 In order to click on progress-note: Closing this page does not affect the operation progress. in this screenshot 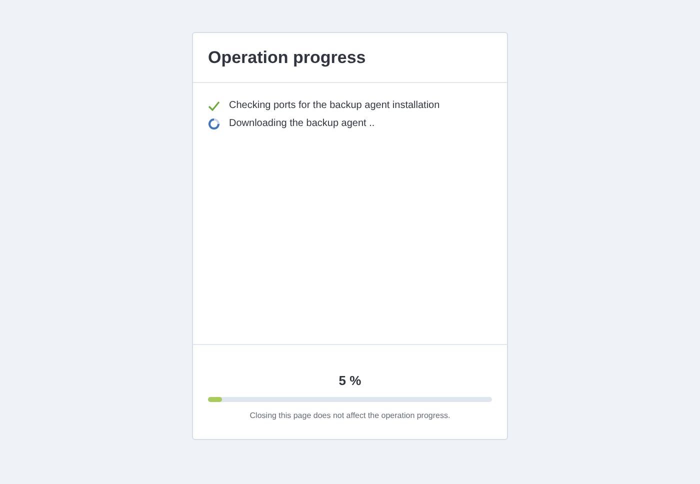, I will do `click(350, 415)`.